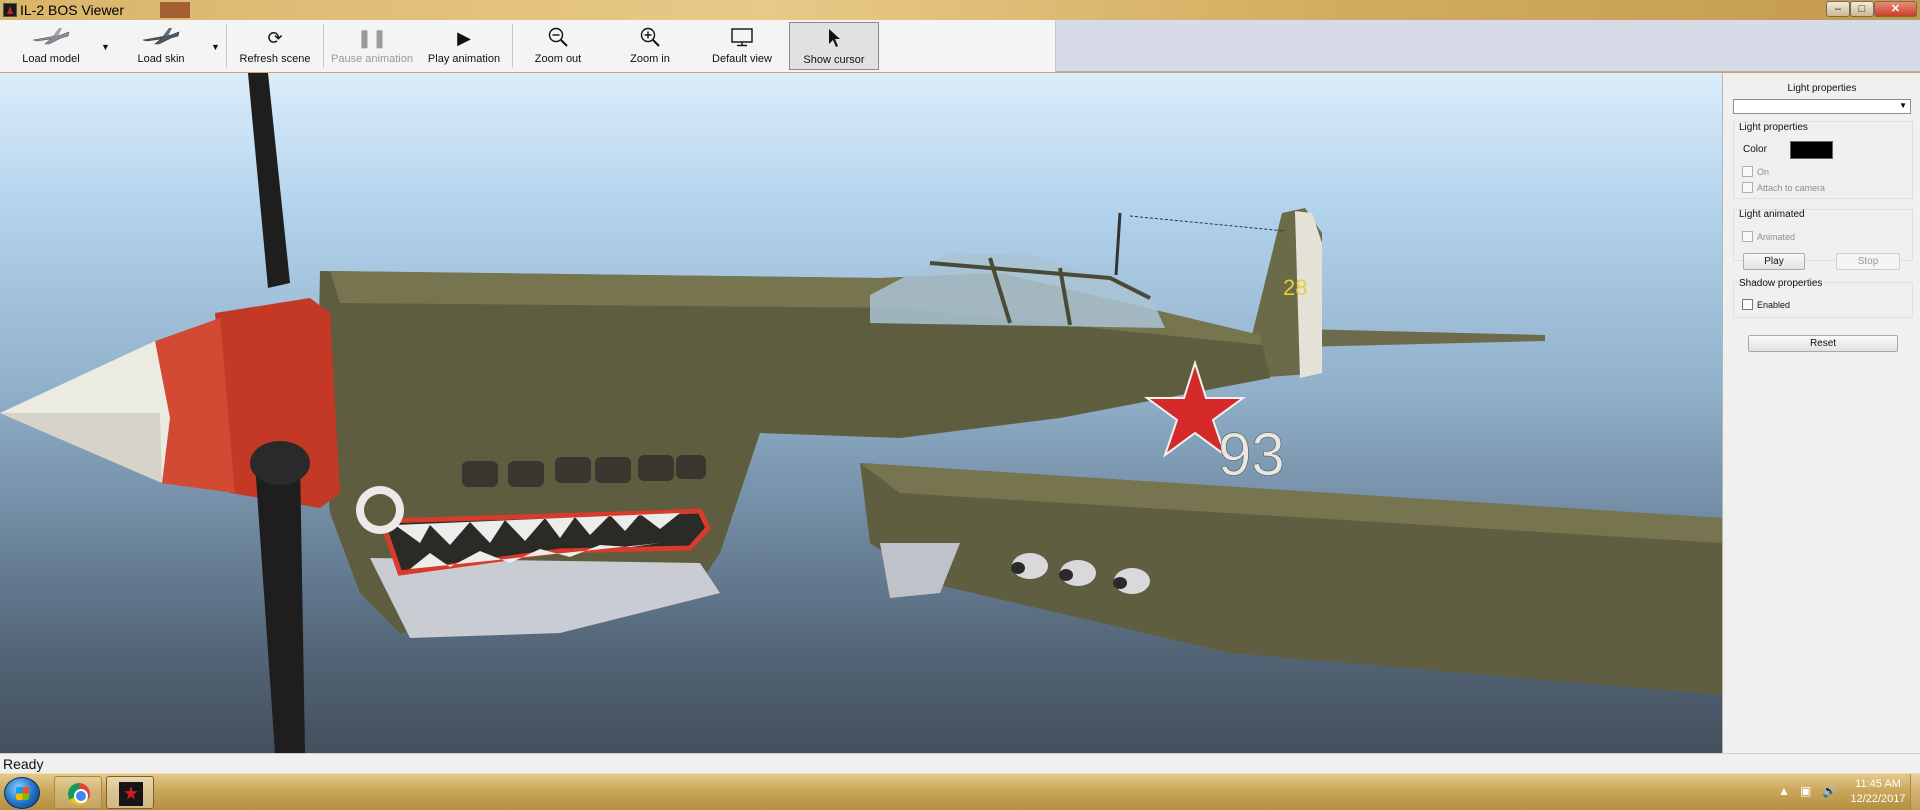  What do you see at coordinates (1838, 9) in the screenshot?
I see `minimize-button: –` at bounding box center [1838, 9].